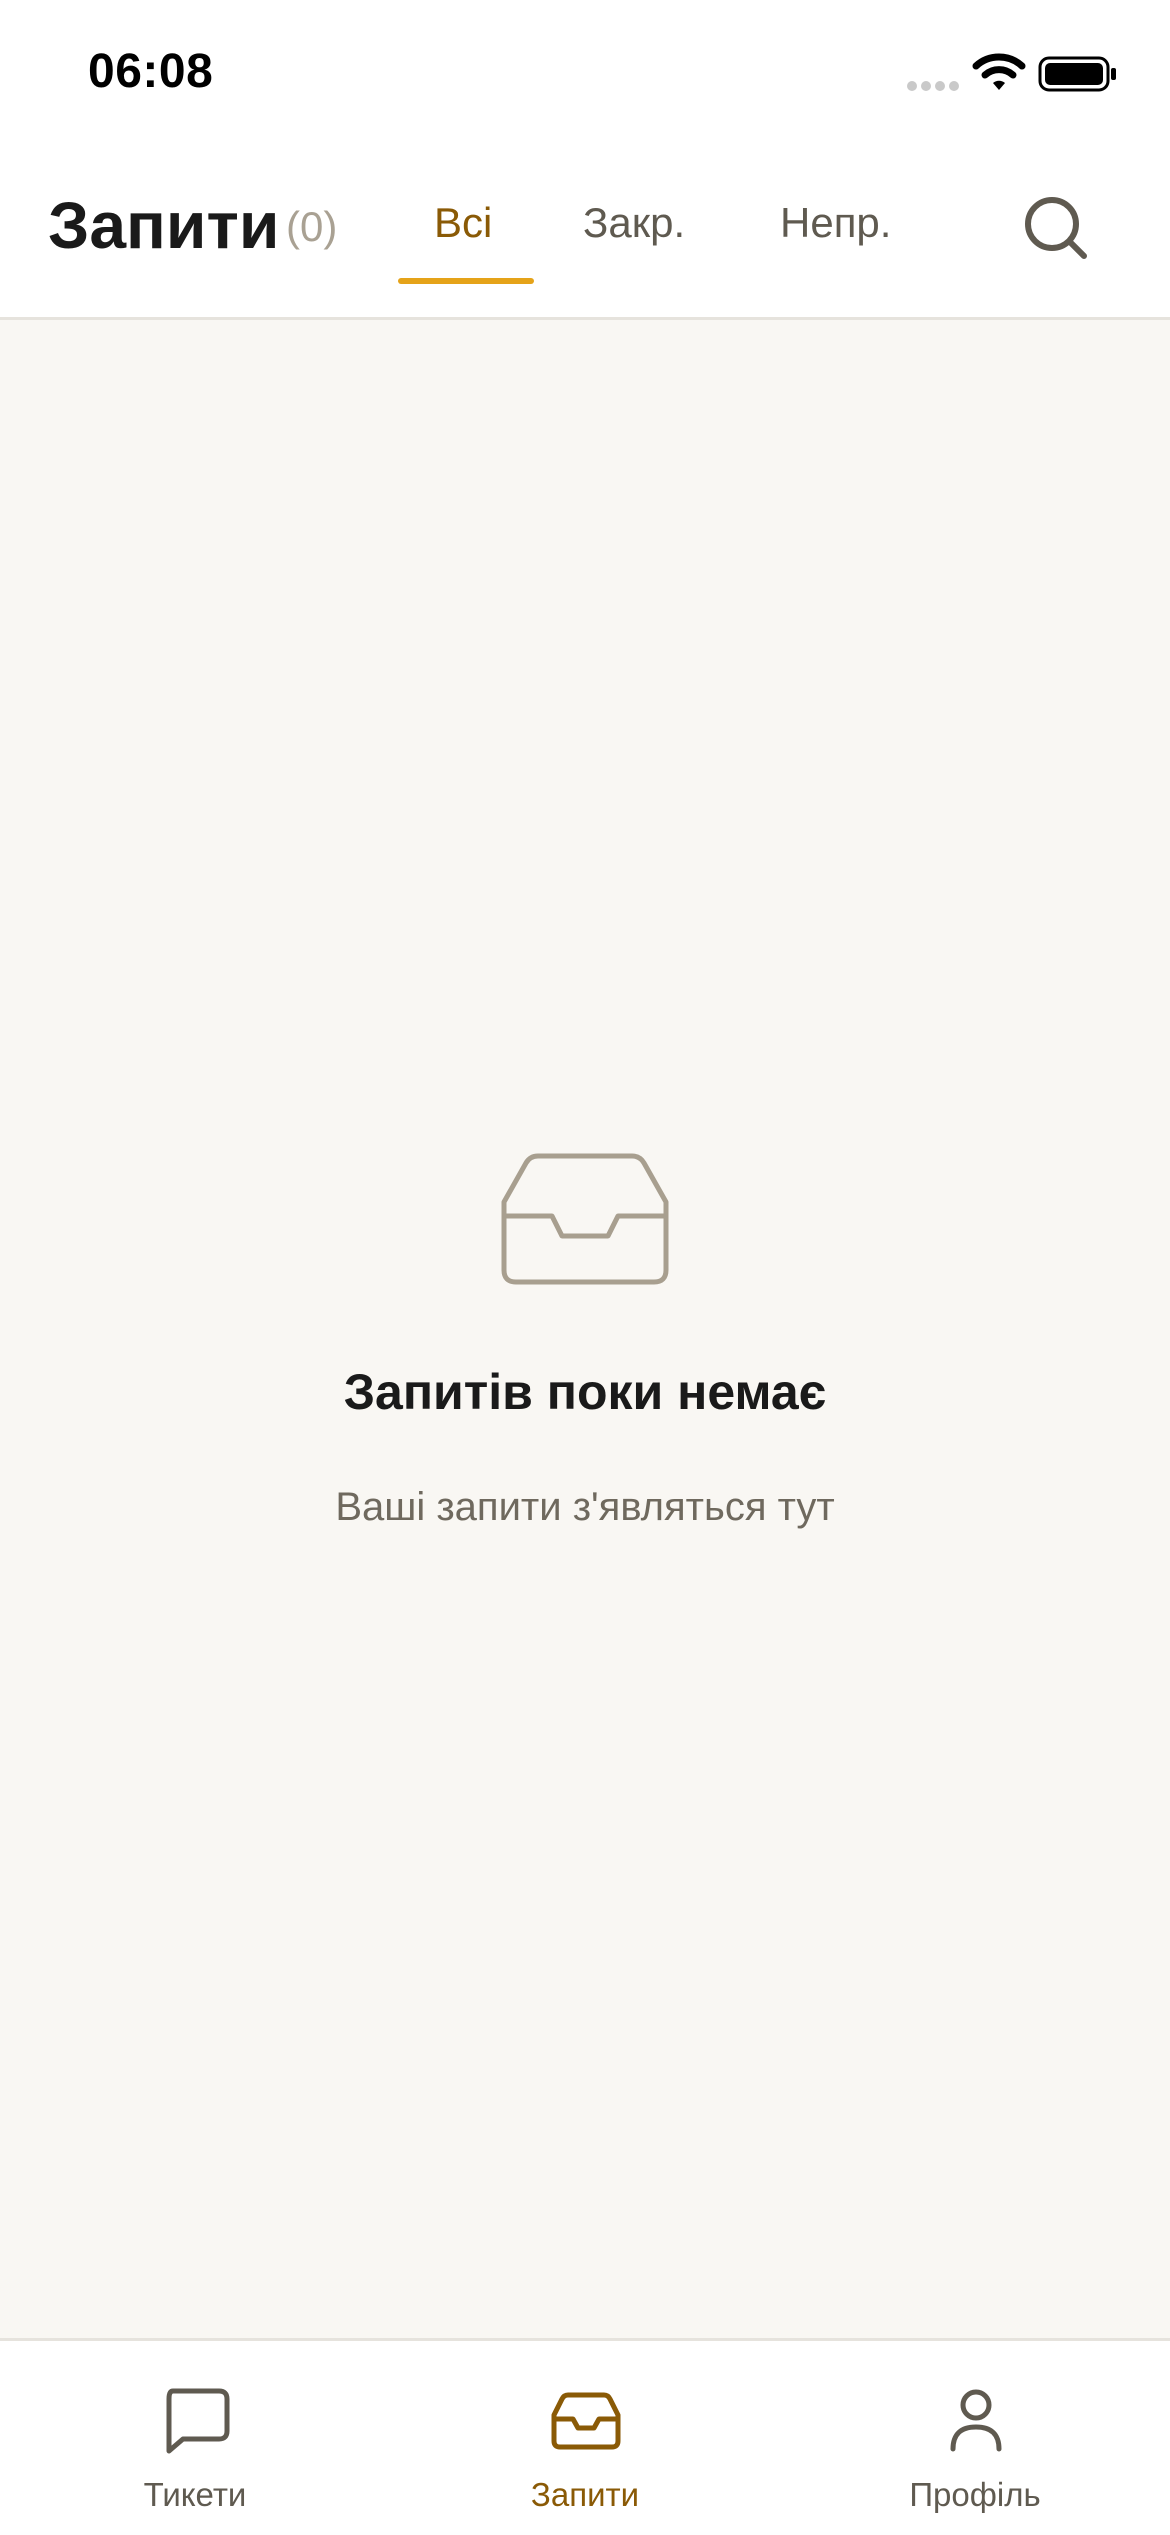 The height and width of the screenshot is (2535, 1170). I want to click on nav-label-profile: Профіль, so click(975, 2494).